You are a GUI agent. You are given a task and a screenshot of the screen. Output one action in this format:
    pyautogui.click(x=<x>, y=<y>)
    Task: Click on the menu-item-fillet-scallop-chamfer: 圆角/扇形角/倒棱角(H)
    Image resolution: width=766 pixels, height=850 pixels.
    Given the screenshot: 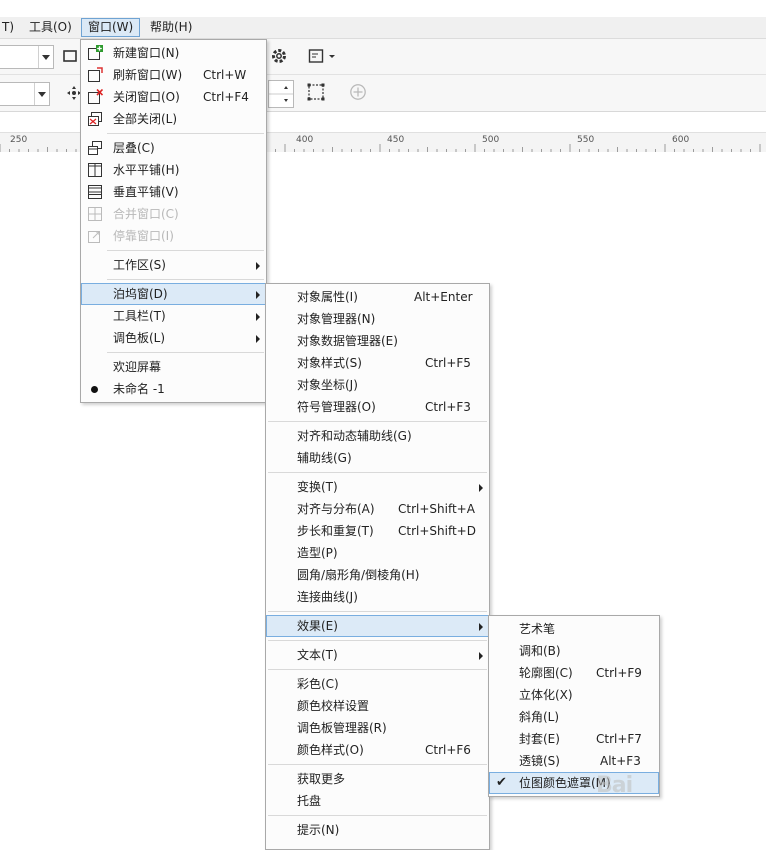 What is the action you would take?
    pyautogui.click(x=377, y=575)
    